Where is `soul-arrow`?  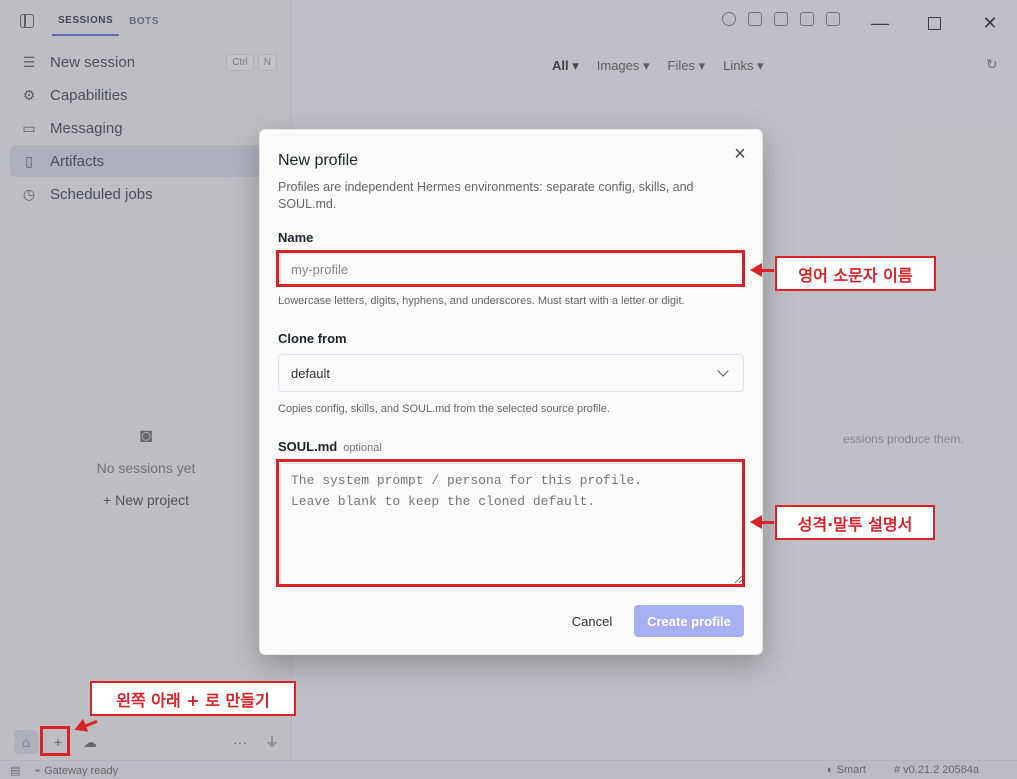 soul-arrow is located at coordinates (762, 522).